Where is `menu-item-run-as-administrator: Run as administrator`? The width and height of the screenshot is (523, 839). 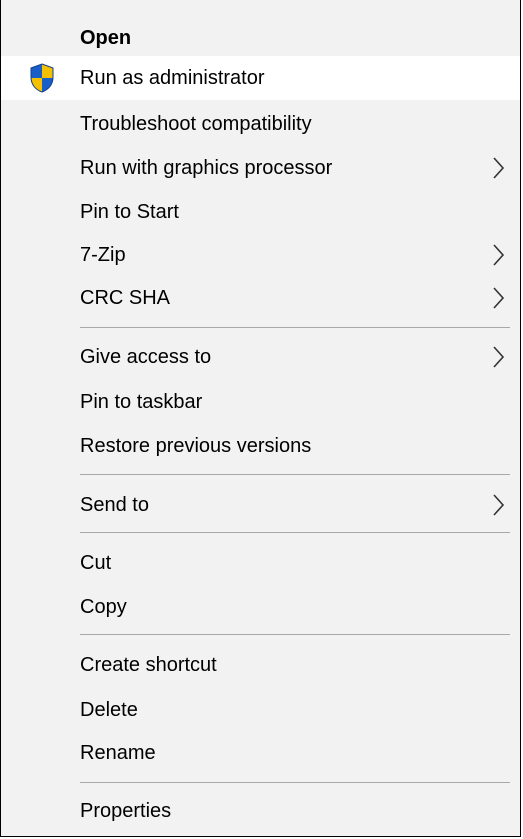 menu-item-run-as-administrator: Run as administrator is located at coordinates (260, 78).